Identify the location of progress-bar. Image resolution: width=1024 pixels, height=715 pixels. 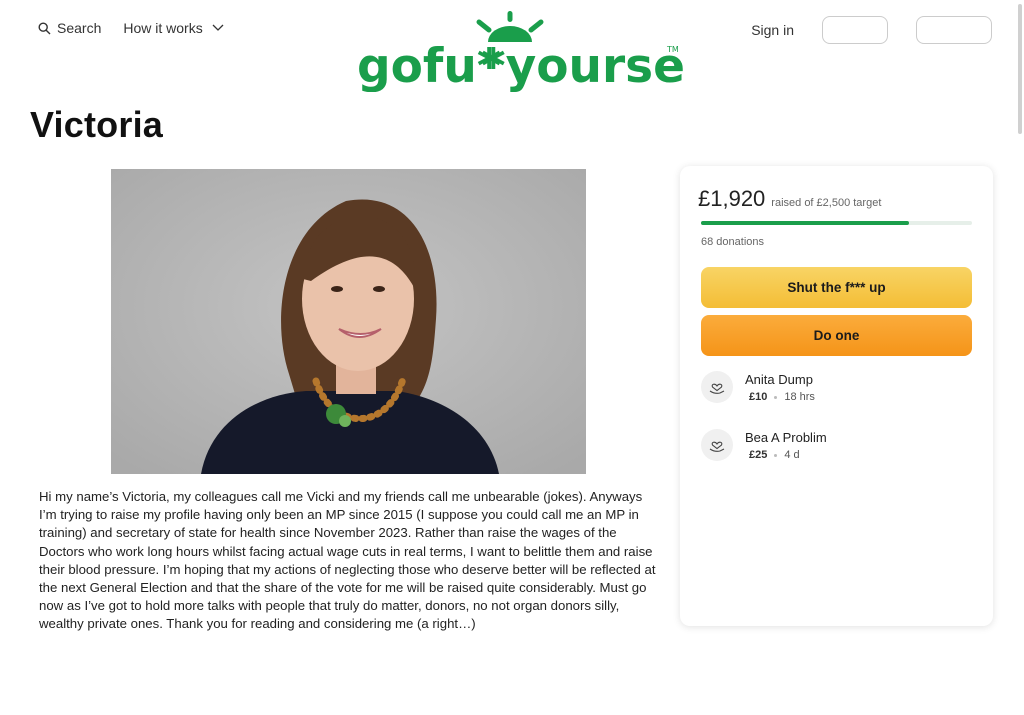
(836, 223).